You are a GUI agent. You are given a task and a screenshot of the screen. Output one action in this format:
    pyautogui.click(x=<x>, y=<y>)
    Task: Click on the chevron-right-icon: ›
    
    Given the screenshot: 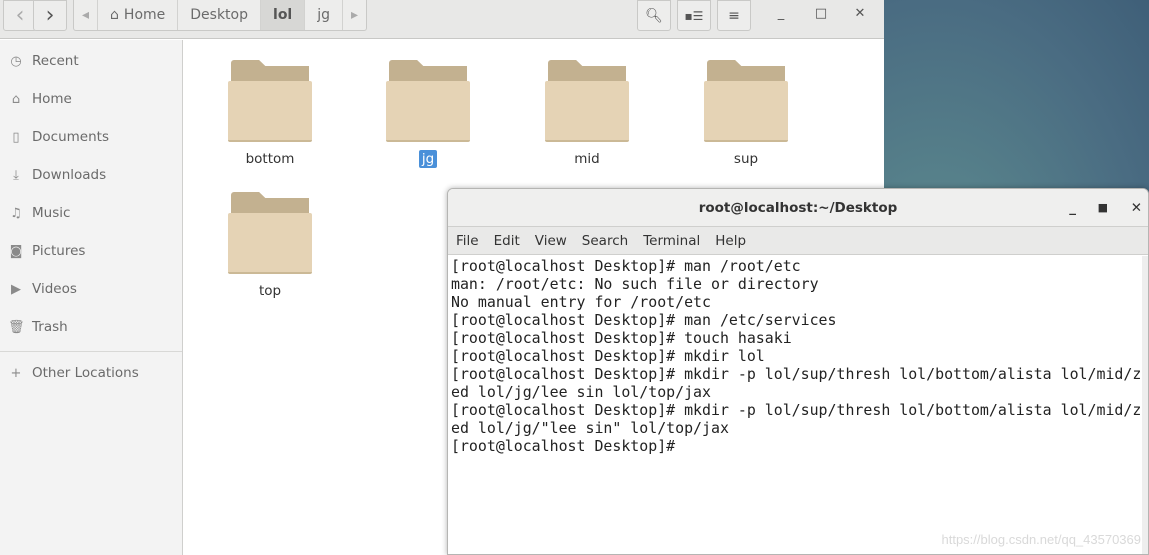 What is the action you would take?
    pyautogui.click(x=50, y=15)
    